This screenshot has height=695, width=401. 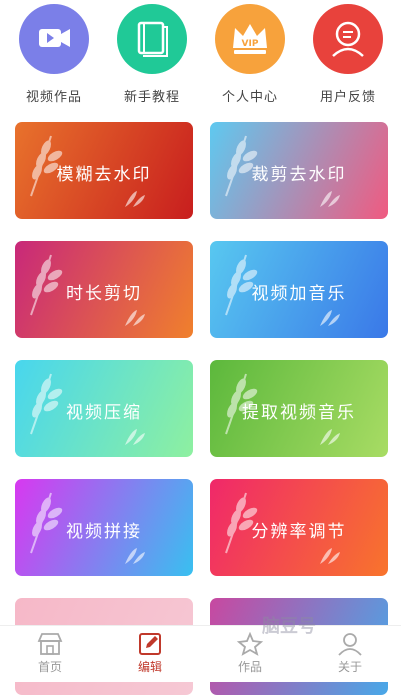 I want to click on home-shop-icon, so click(x=50, y=644).